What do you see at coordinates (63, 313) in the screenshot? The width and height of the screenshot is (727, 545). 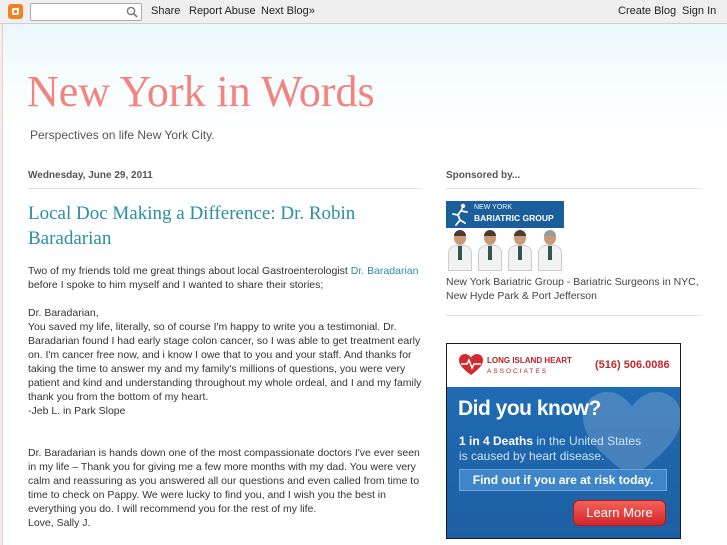 I see `letter1-salutation: Dr. Baradarian,` at bounding box center [63, 313].